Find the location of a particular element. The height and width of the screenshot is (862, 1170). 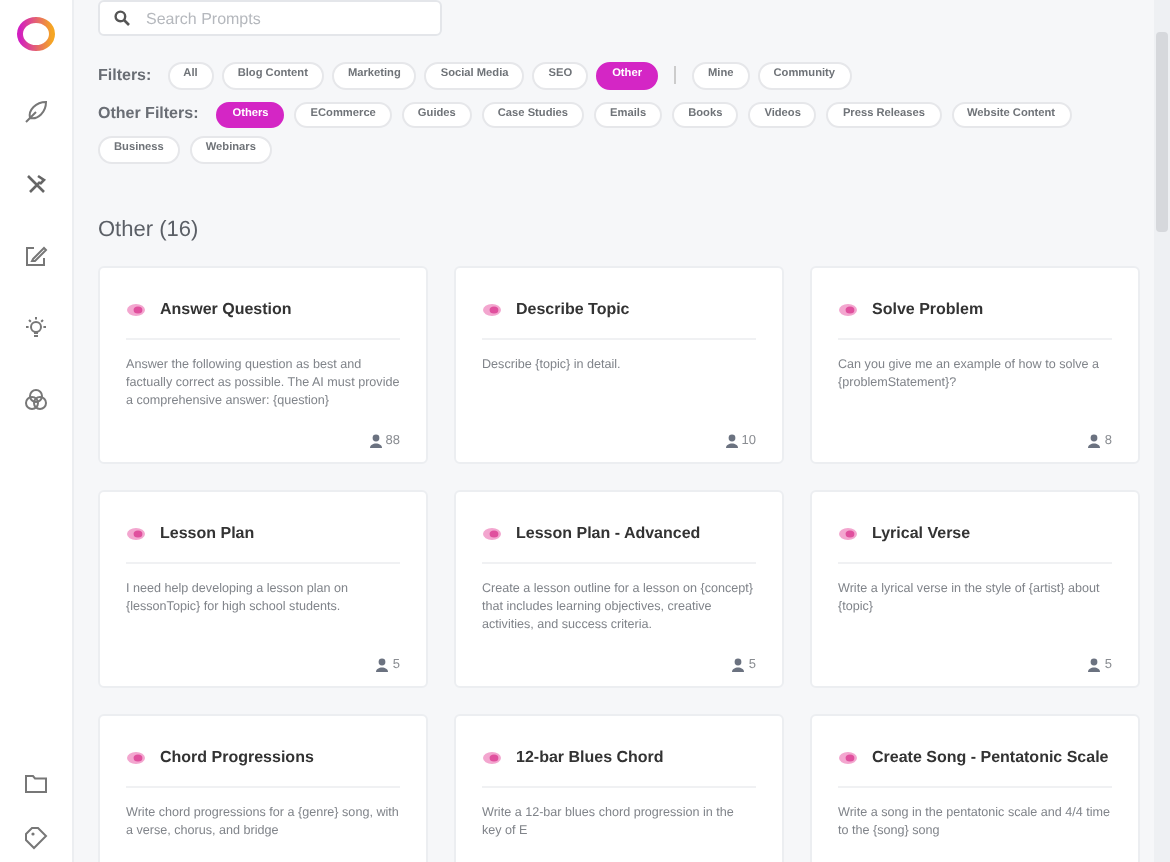

search-field: Search Prompts is located at coordinates (270, 18).